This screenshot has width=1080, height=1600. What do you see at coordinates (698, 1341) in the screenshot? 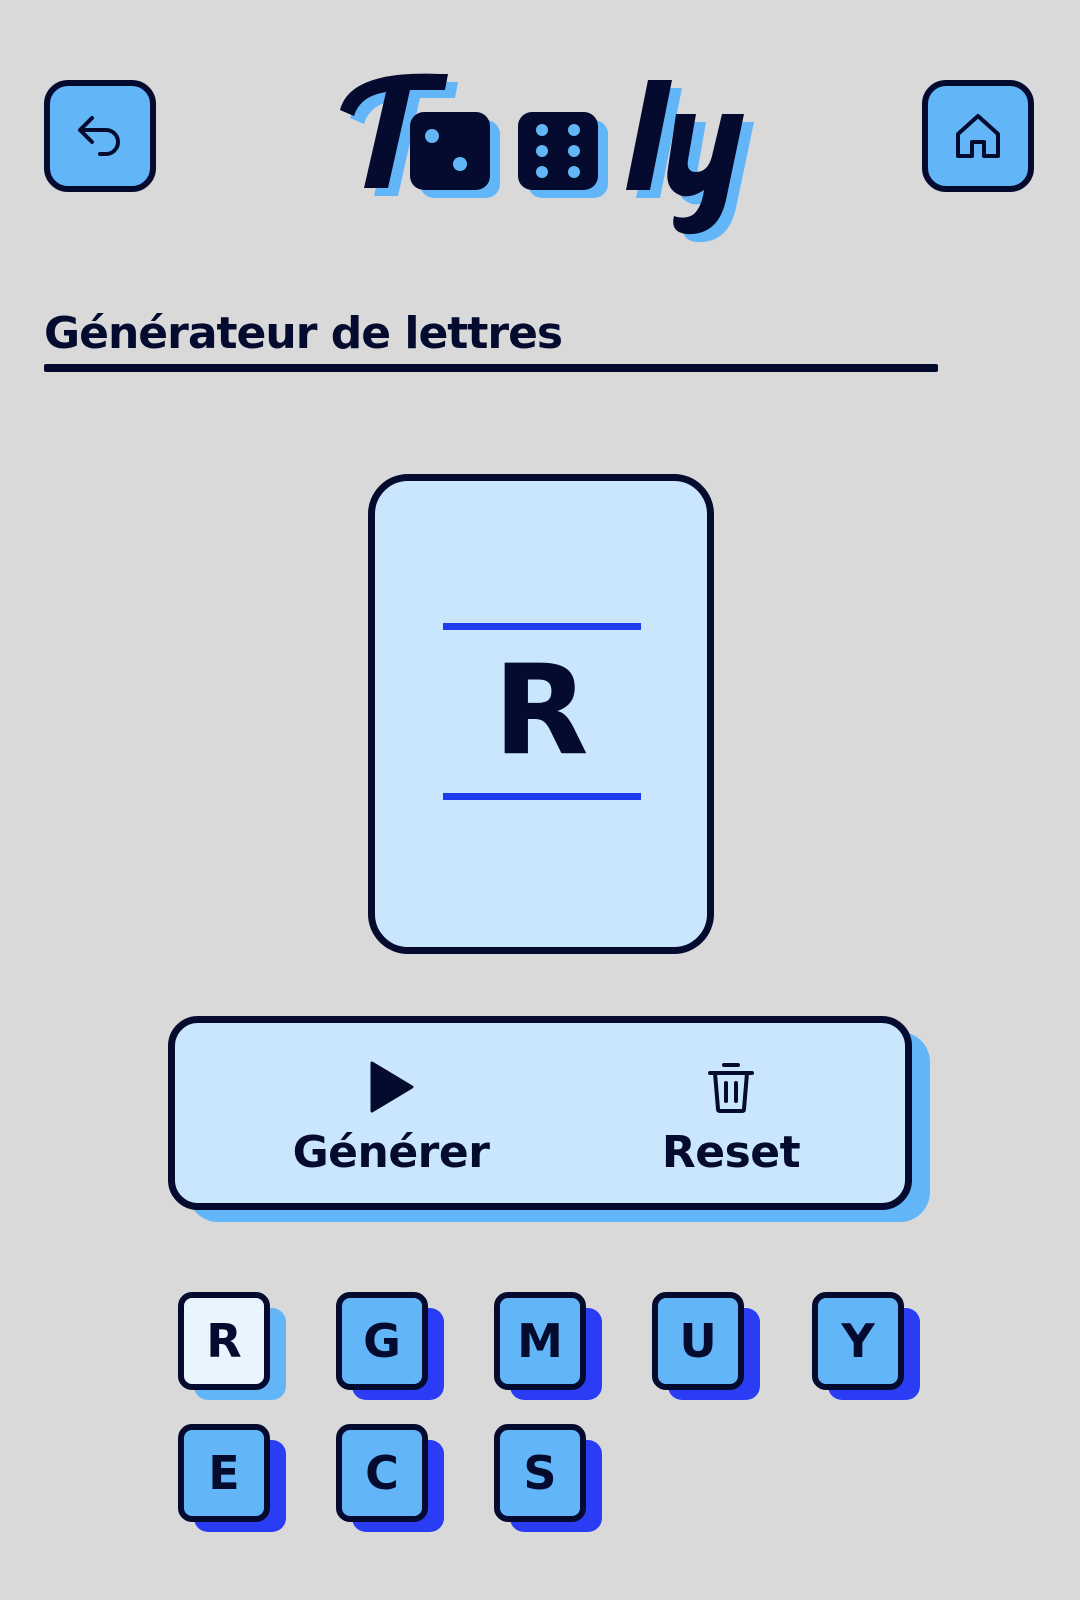
I see `history-tile-letter: U` at bounding box center [698, 1341].